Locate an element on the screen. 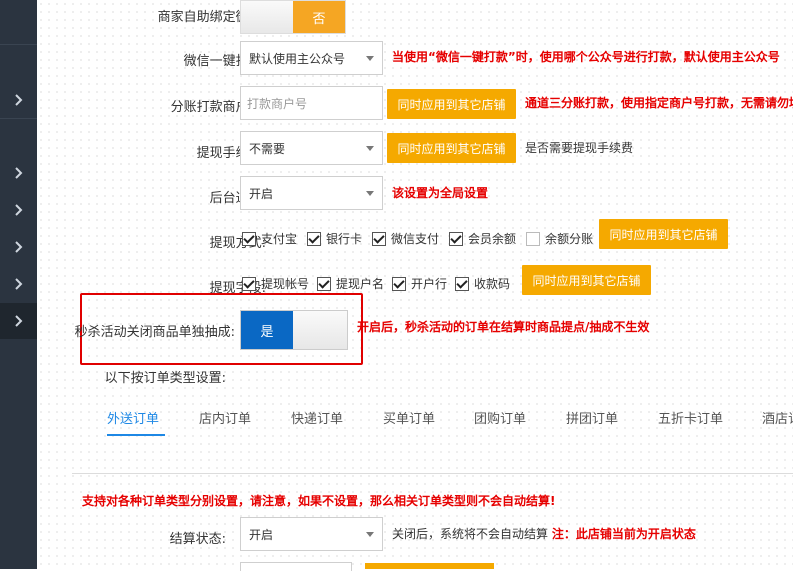  merchant-bind-wechat-toggle: 否 is located at coordinates (293, 17).